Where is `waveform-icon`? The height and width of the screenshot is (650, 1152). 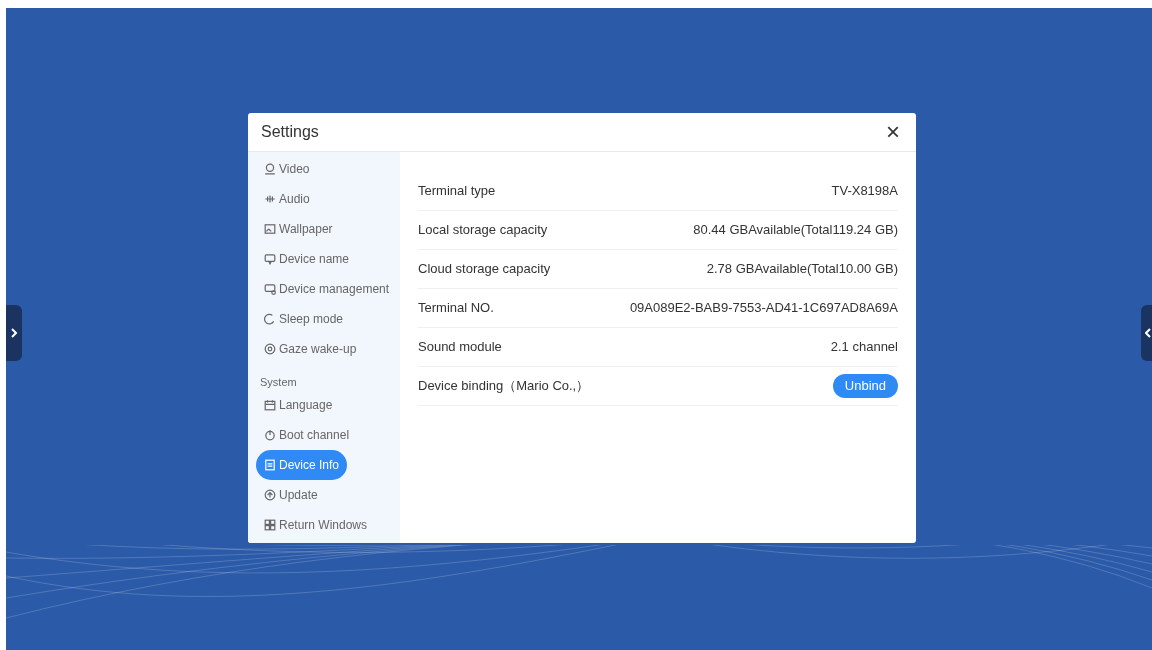 waveform-icon is located at coordinates (270, 199).